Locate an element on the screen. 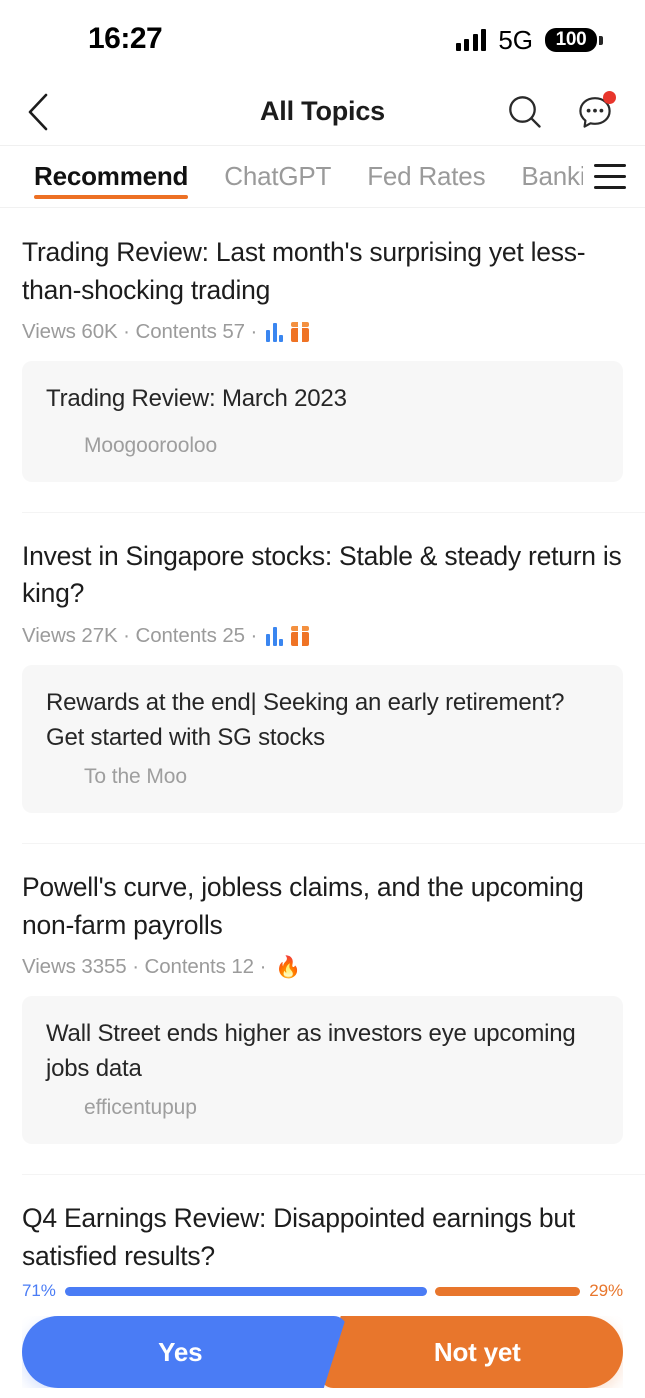  chevron-left-icon is located at coordinates (38, 111).